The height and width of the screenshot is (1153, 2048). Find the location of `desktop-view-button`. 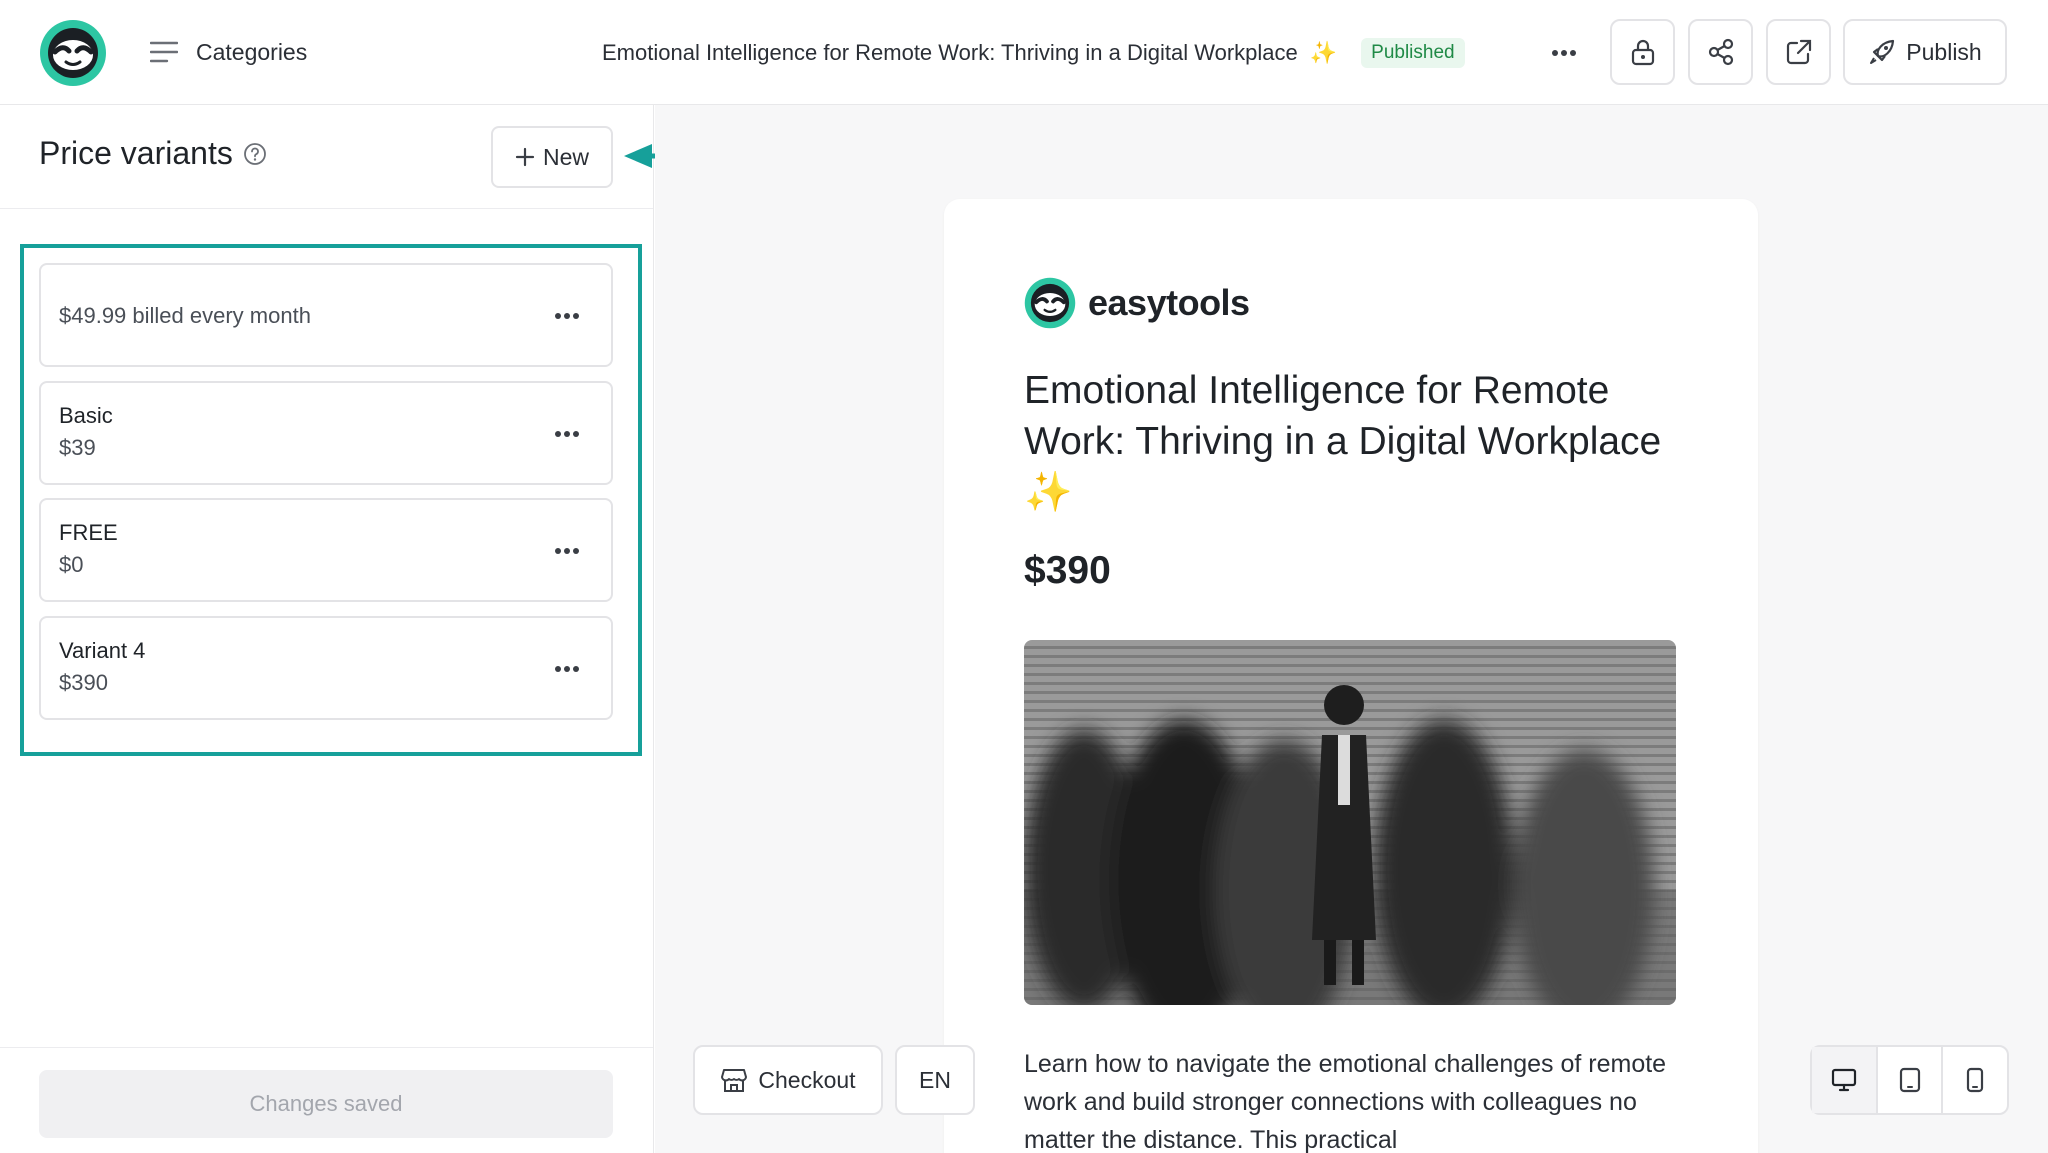

desktop-view-button is located at coordinates (1844, 1080).